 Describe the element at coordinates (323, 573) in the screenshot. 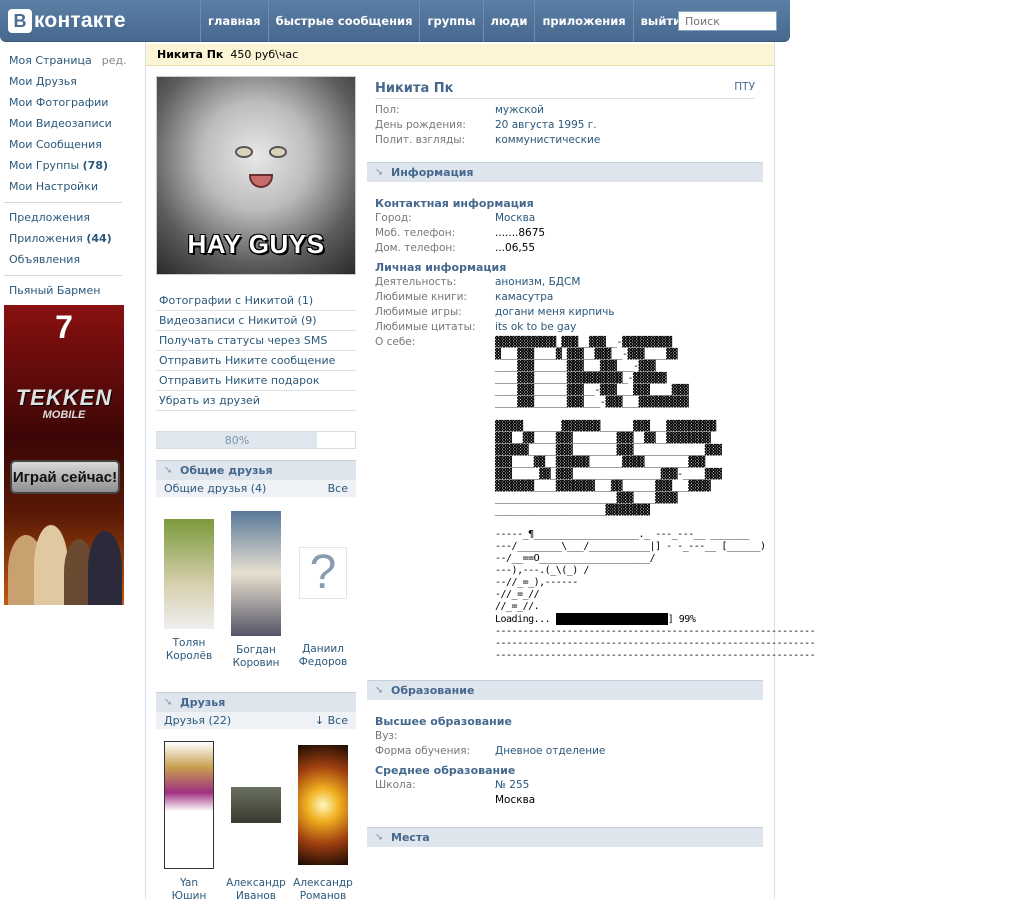

I see `no-photo-icon: ?` at that location.